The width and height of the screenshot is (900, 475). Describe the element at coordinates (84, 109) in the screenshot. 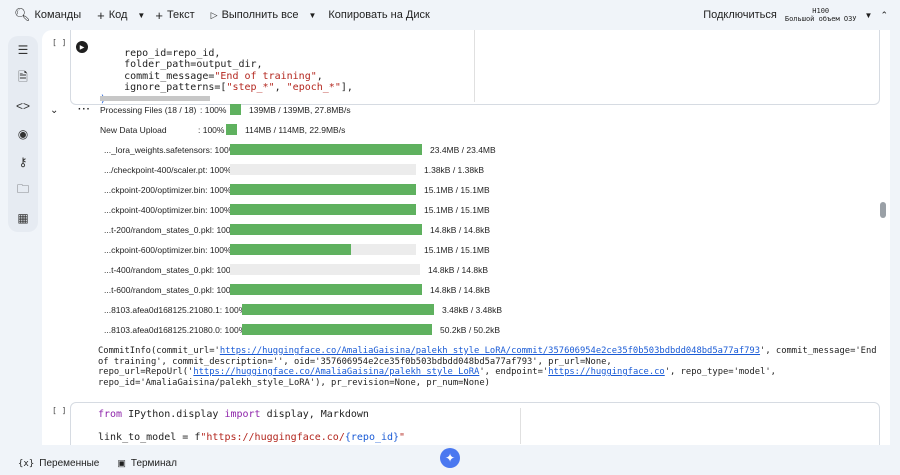

I see `output-menu-icon: ···` at that location.